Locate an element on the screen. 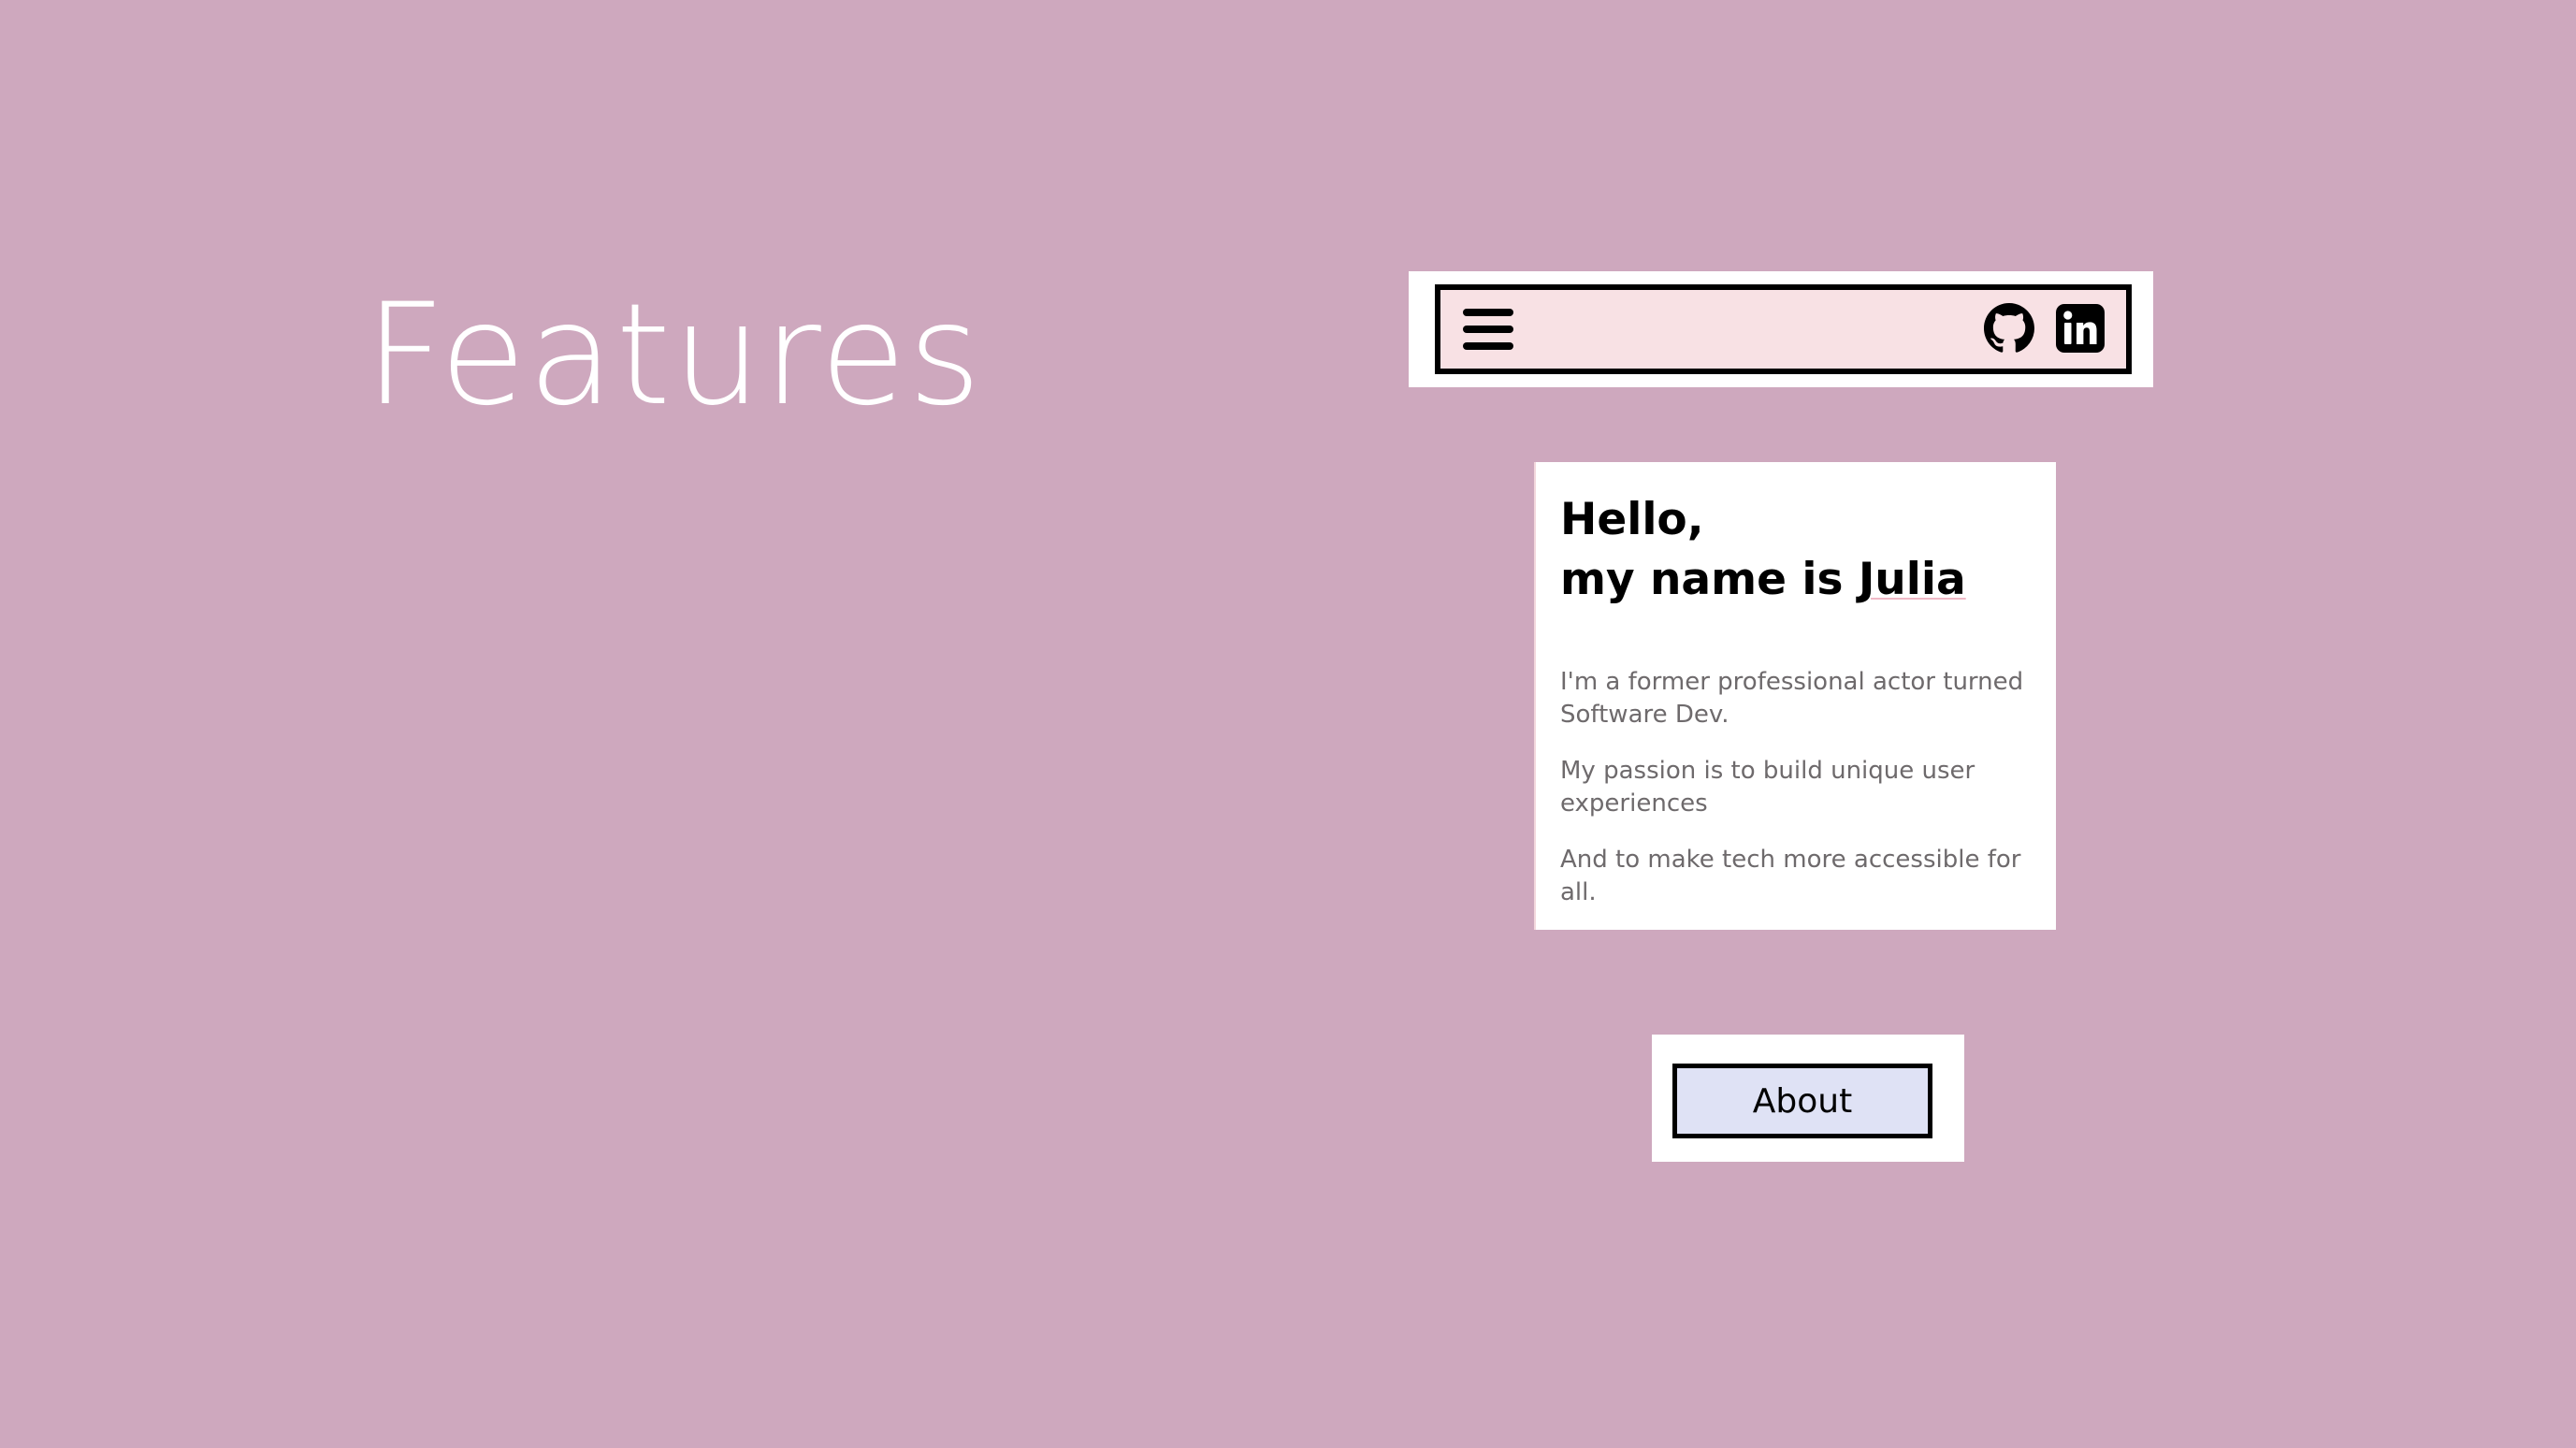 This screenshot has width=2576, height=1448. about-button-card: About is located at coordinates (1808, 1098).